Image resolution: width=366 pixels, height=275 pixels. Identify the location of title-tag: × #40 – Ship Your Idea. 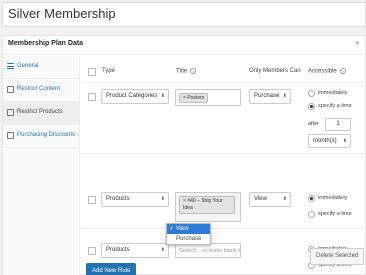
(207, 205).